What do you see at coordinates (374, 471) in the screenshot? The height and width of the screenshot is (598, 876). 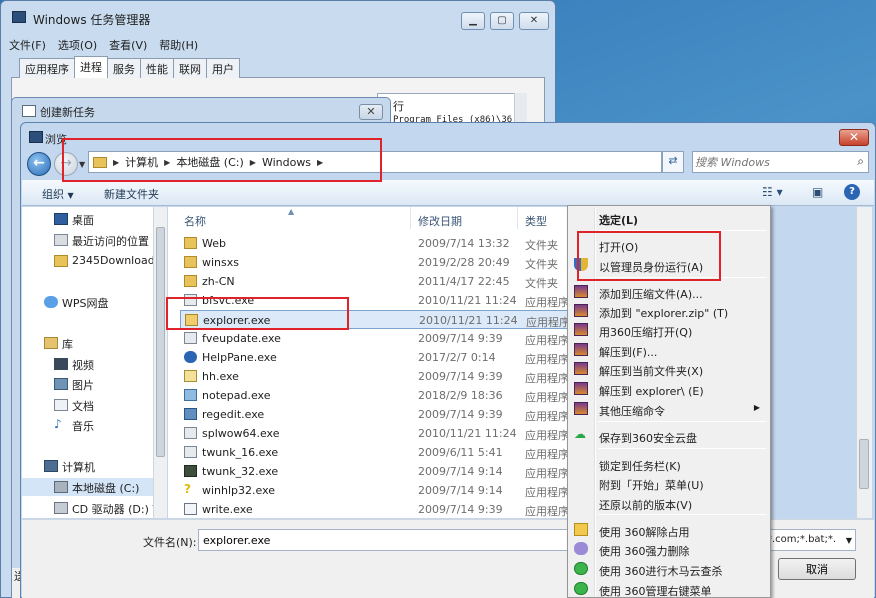 I see `file-row-twunk-32: twunk_32.exe 2009/7/14 9:14 应用程序` at bounding box center [374, 471].